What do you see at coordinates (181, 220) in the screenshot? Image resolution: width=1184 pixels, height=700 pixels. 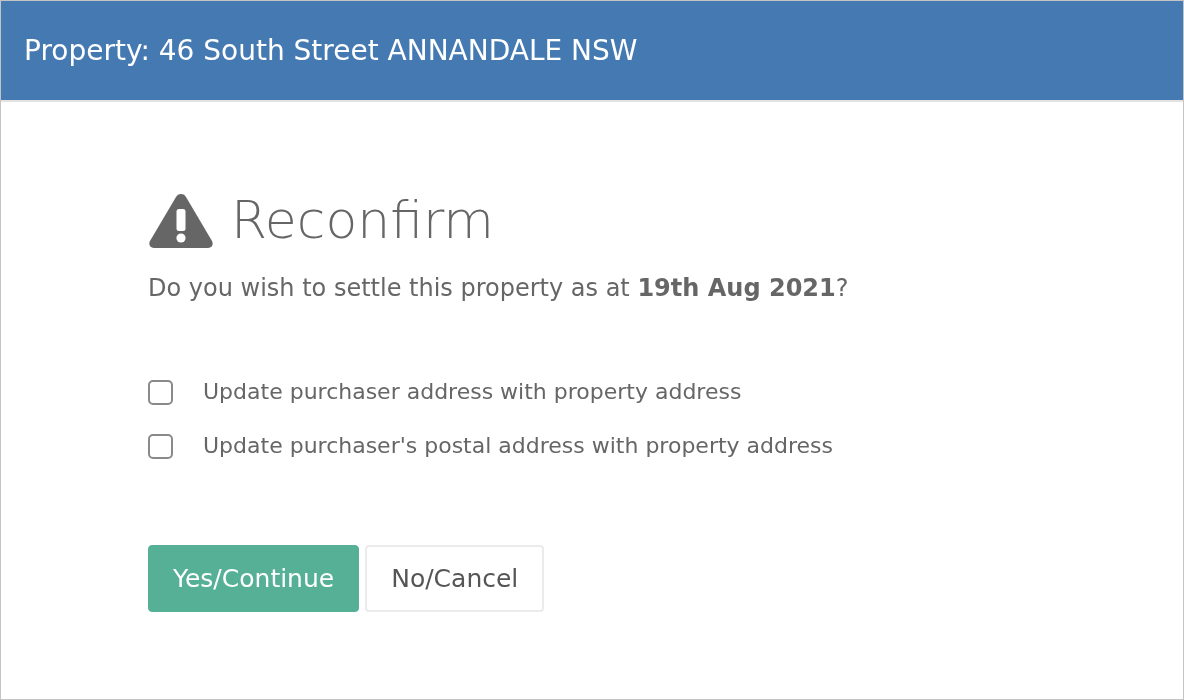 I see `warning-icon` at bounding box center [181, 220].